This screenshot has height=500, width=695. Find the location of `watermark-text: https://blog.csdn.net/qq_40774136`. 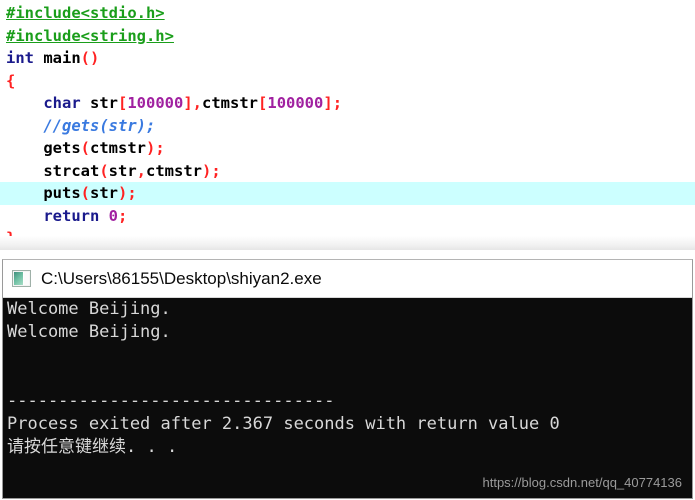

watermark-text: https://blog.csdn.net/qq_40774136 is located at coordinates (582, 482).